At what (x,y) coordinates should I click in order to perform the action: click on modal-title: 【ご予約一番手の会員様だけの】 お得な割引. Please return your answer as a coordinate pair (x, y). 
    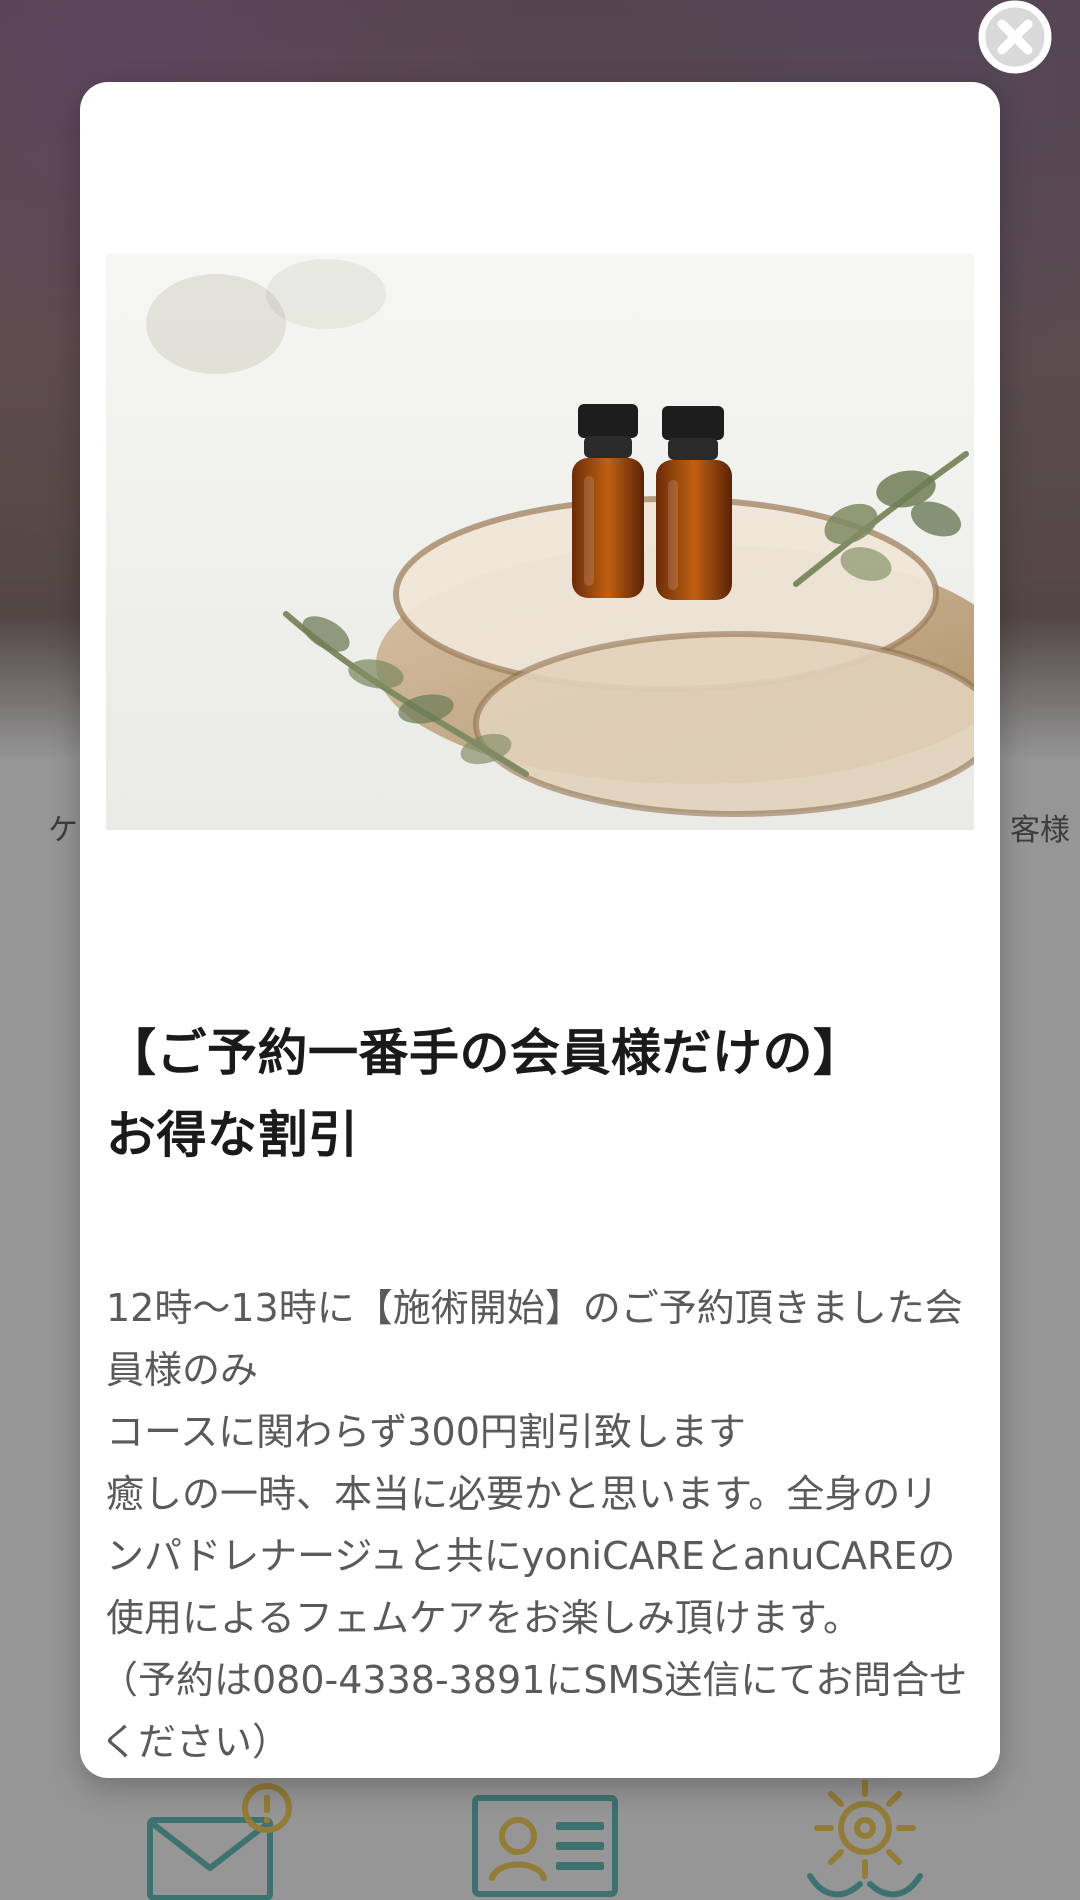
    Looking at the image, I should click on (540, 1094).